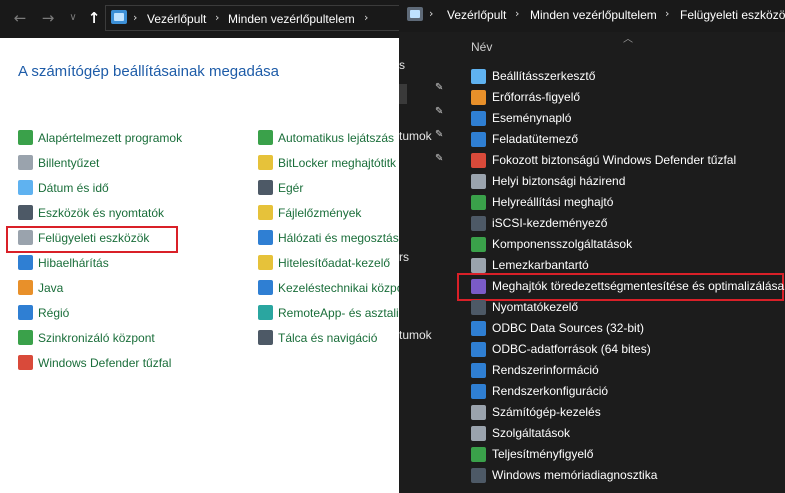  I want to click on admin-tool-label: Helyreállítási meghajtó, so click(553, 202).